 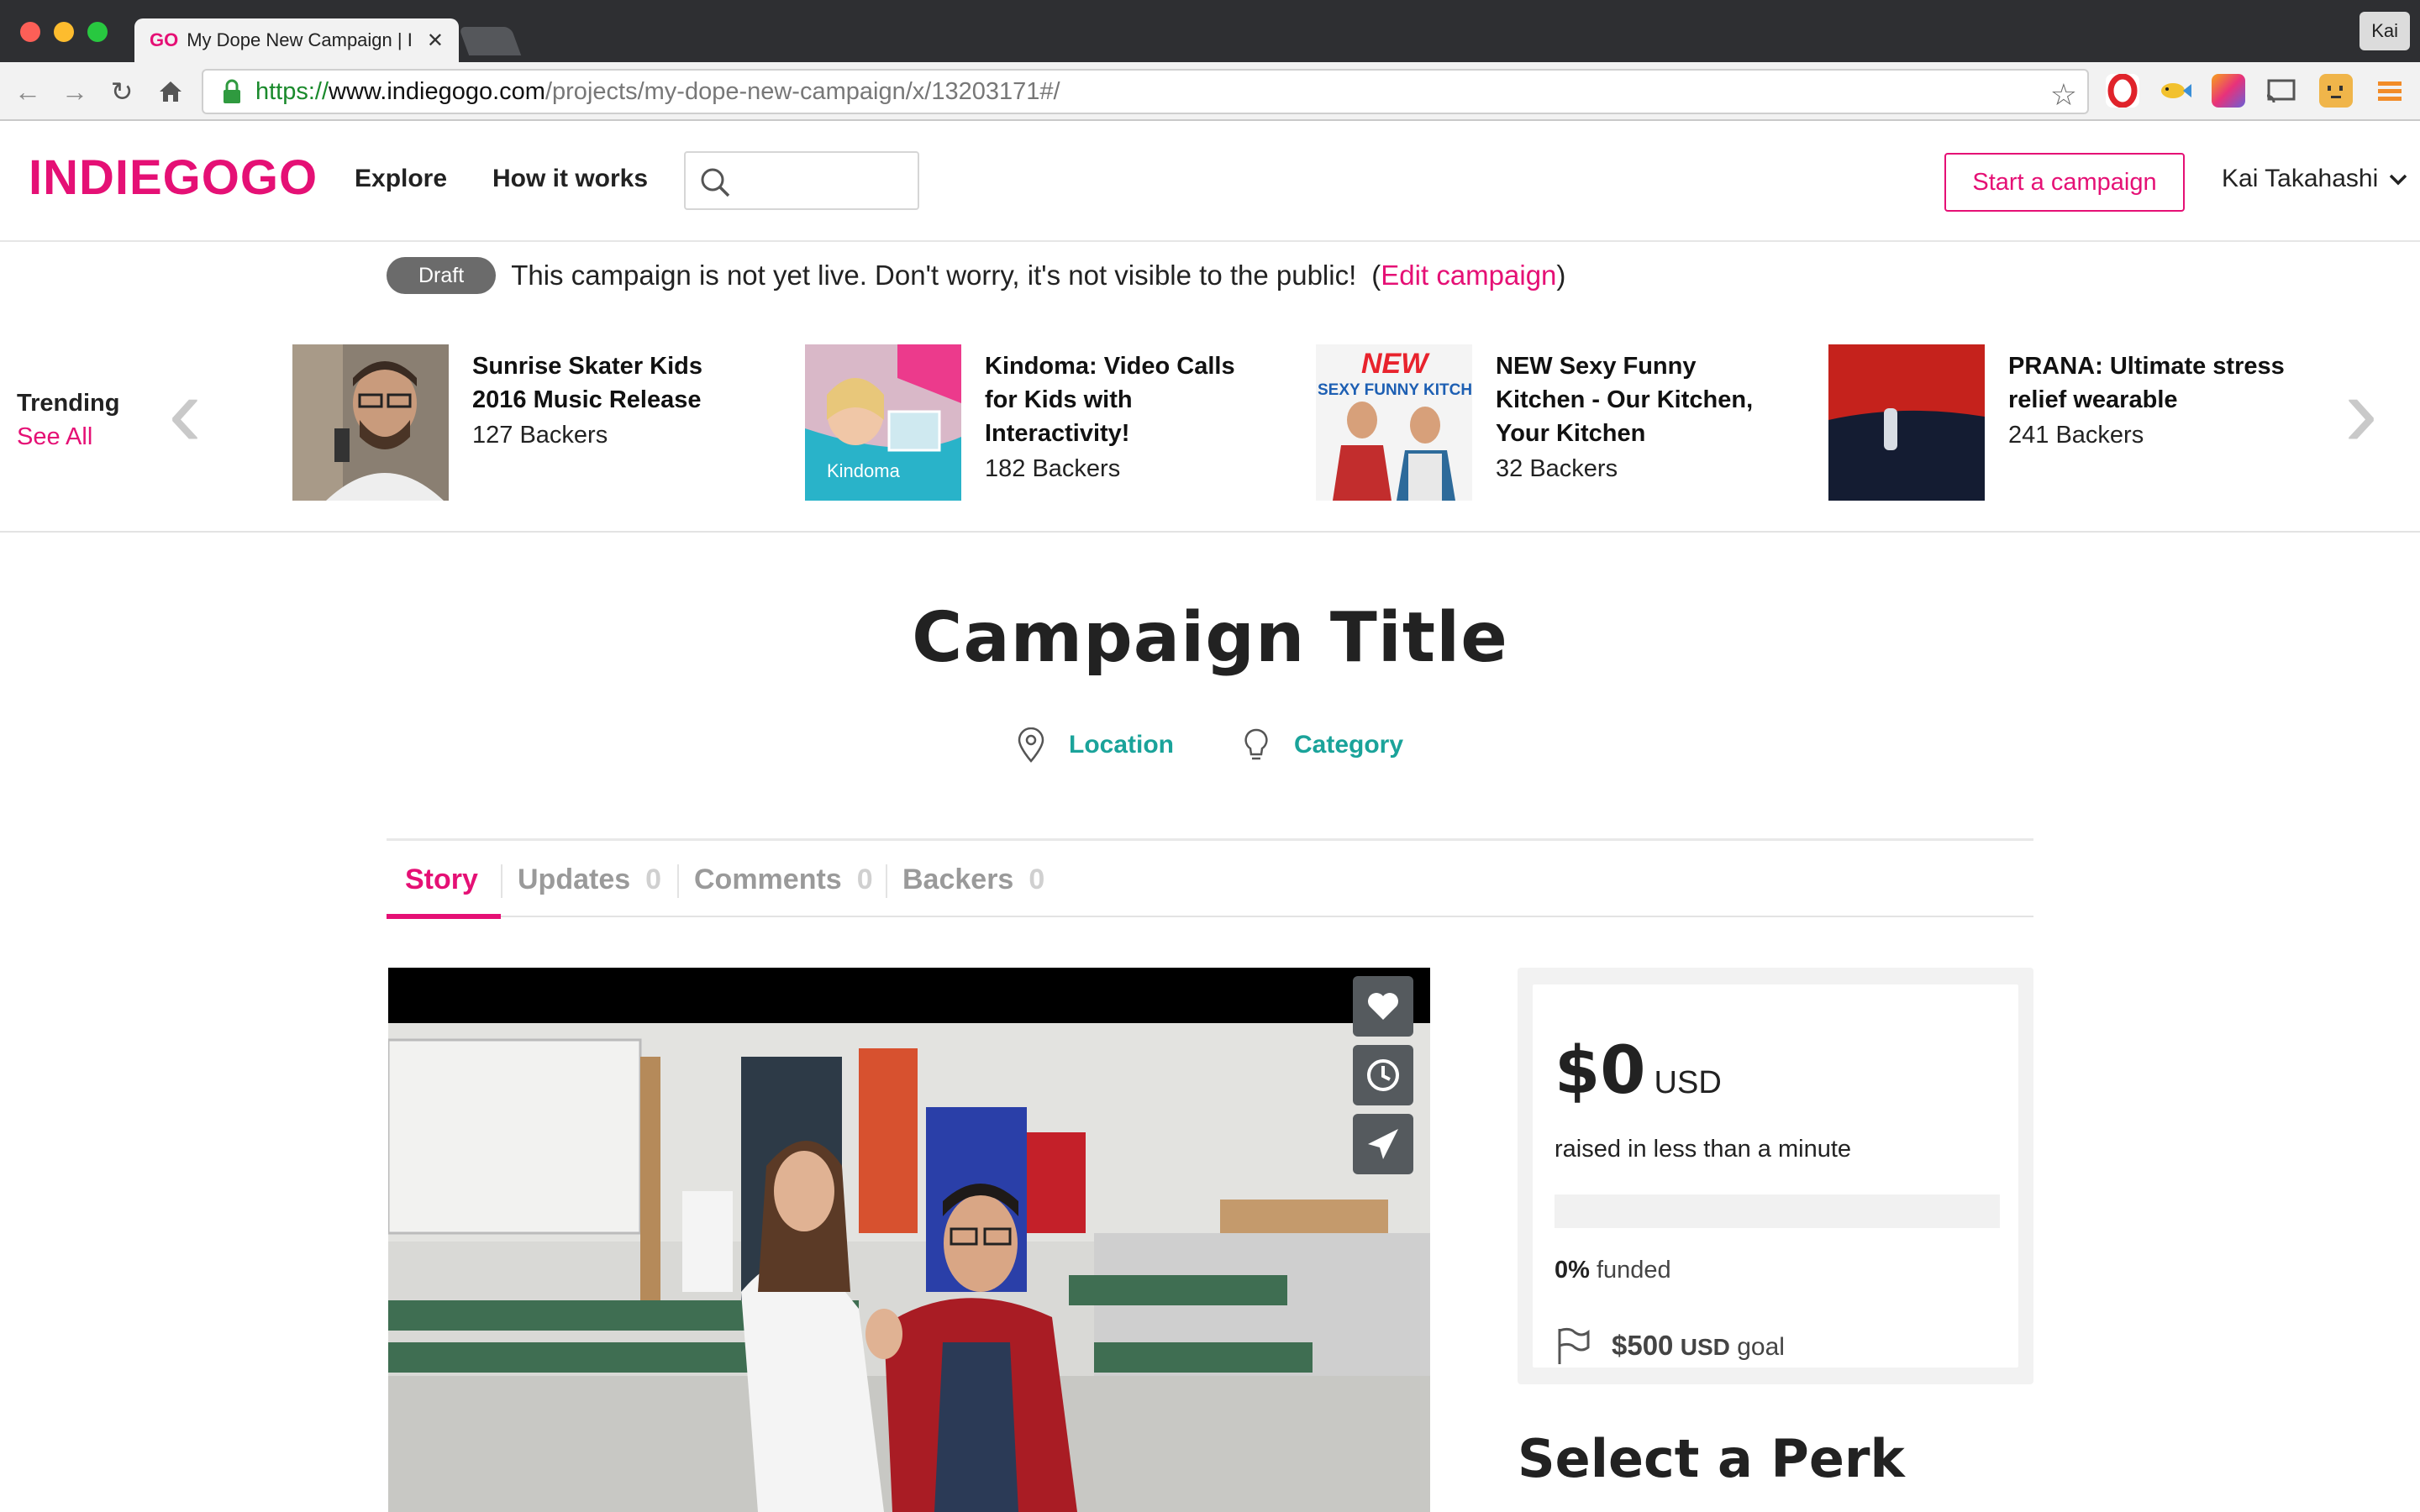 What do you see at coordinates (1348, 745) in the screenshot?
I see `category-link: Category` at bounding box center [1348, 745].